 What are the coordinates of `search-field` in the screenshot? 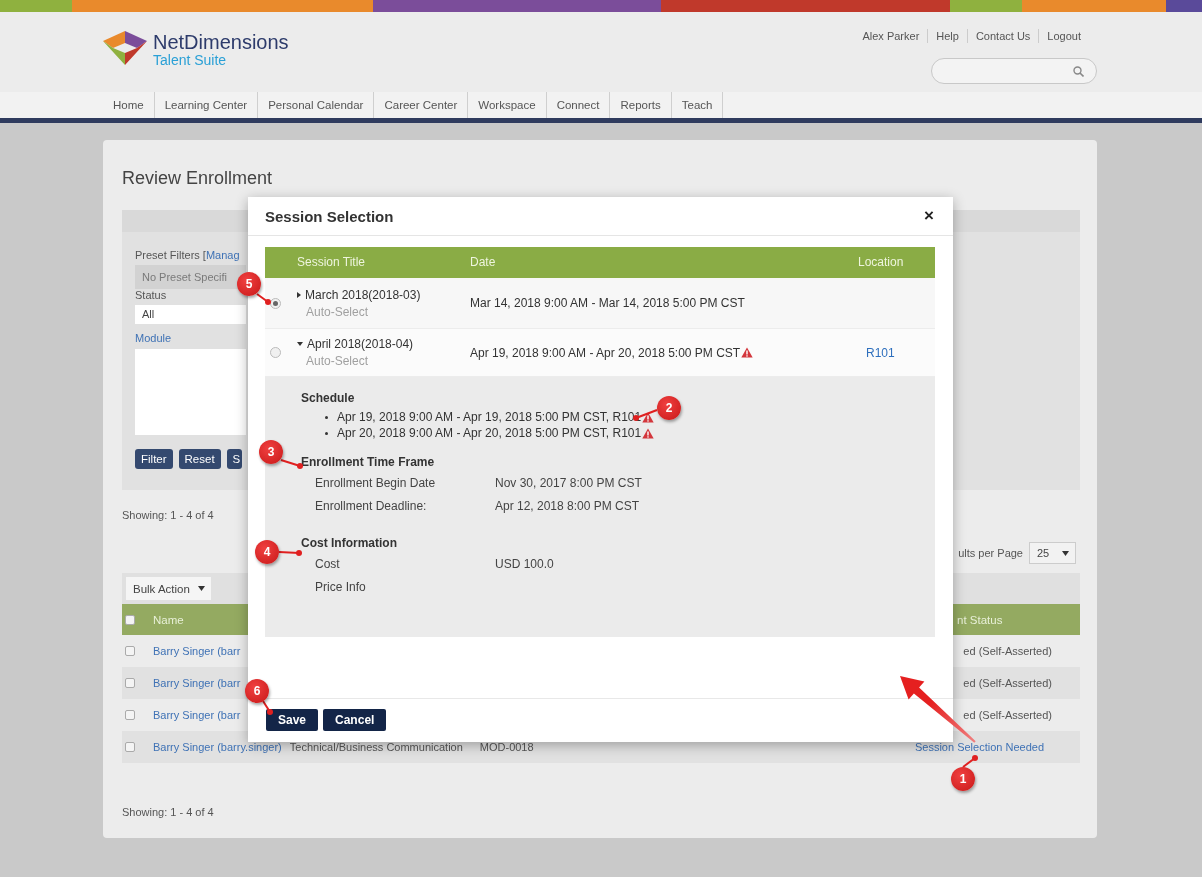 It's located at (1014, 71).